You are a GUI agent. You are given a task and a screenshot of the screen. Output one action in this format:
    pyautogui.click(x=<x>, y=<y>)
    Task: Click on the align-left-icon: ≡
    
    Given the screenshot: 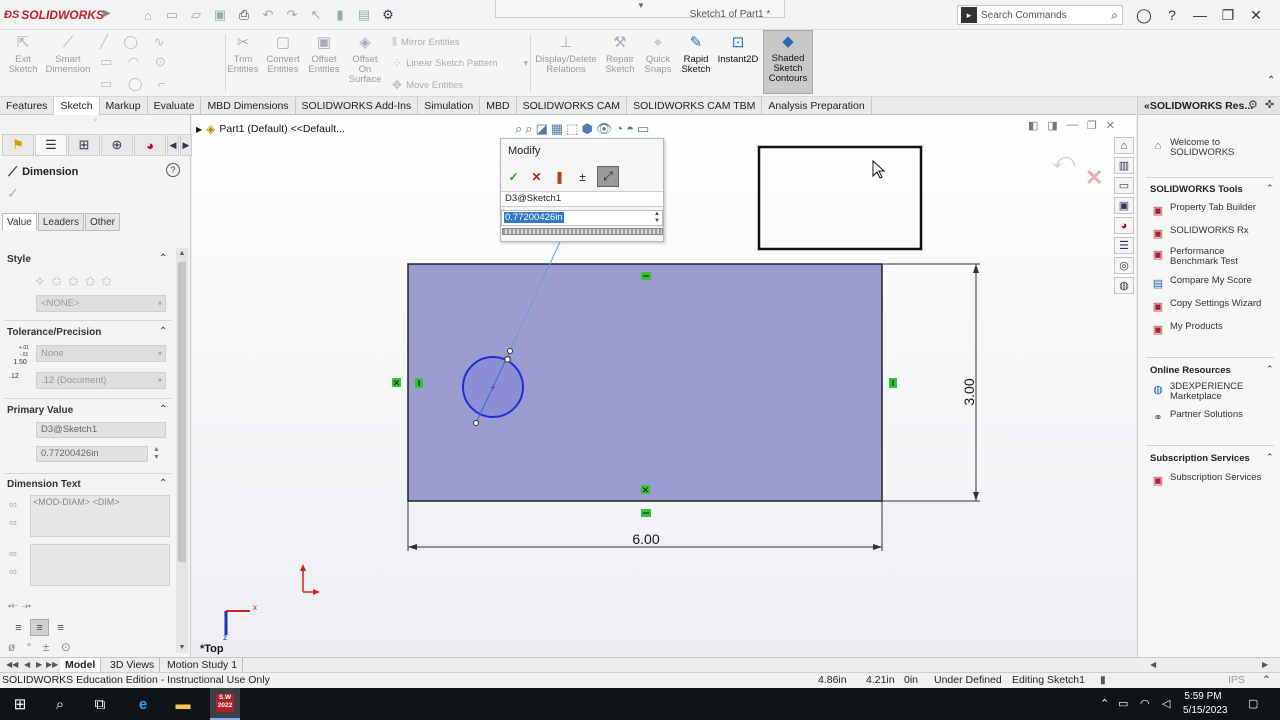 What is the action you would take?
    pyautogui.click(x=18, y=627)
    